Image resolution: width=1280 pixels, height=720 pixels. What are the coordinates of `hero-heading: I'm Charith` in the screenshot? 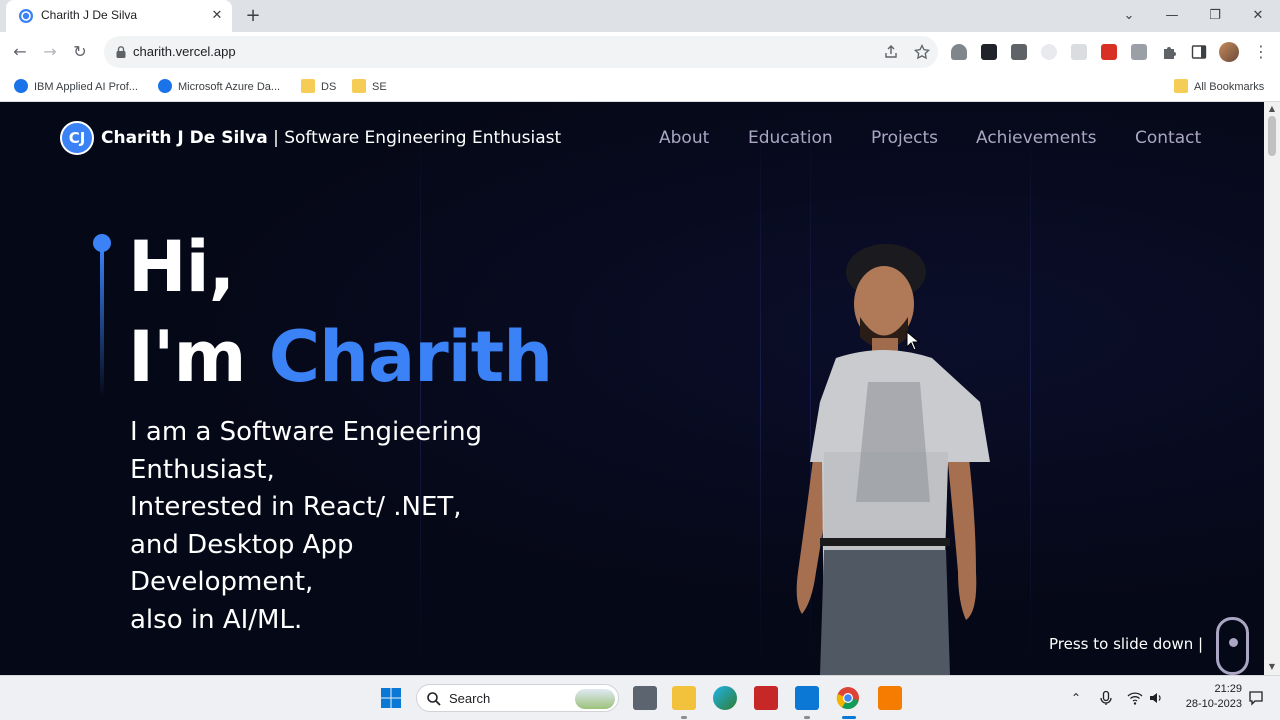 It's located at (340, 357).